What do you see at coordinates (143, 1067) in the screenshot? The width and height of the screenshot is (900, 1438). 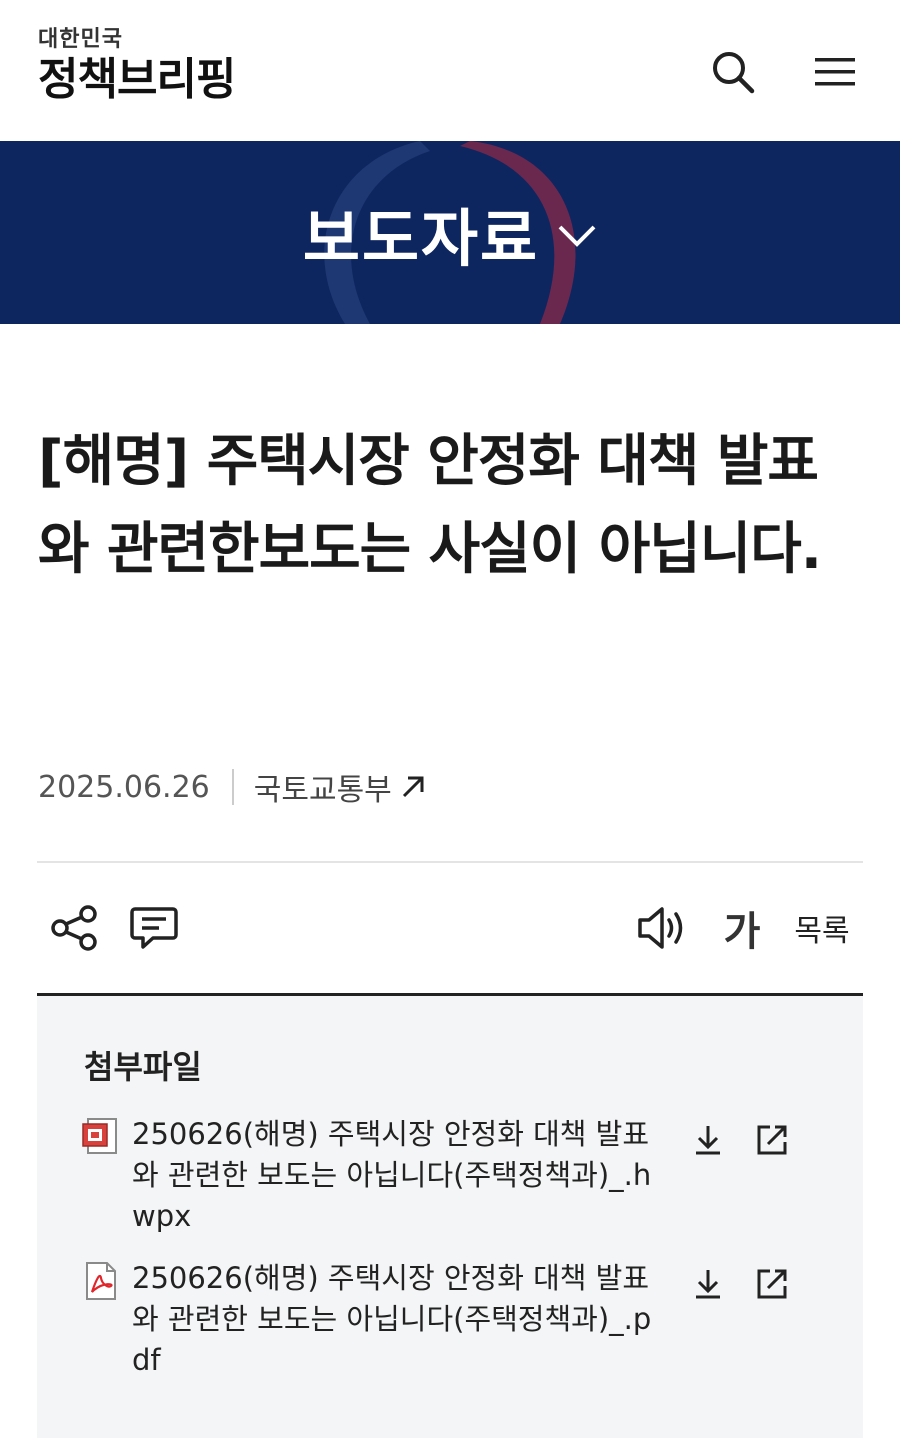 I see `attachments-title: 첨부파일` at bounding box center [143, 1067].